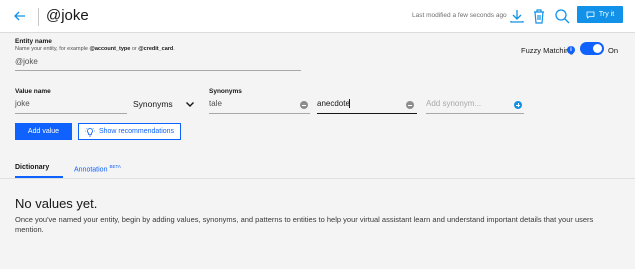  What do you see at coordinates (43, 131) in the screenshot?
I see `add-value-button: Add value` at bounding box center [43, 131].